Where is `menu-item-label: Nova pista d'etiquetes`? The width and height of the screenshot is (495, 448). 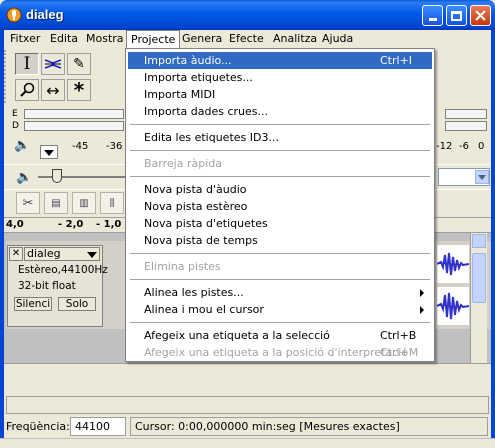 menu-item-label: Nova pista d'etiquetes is located at coordinates (206, 223).